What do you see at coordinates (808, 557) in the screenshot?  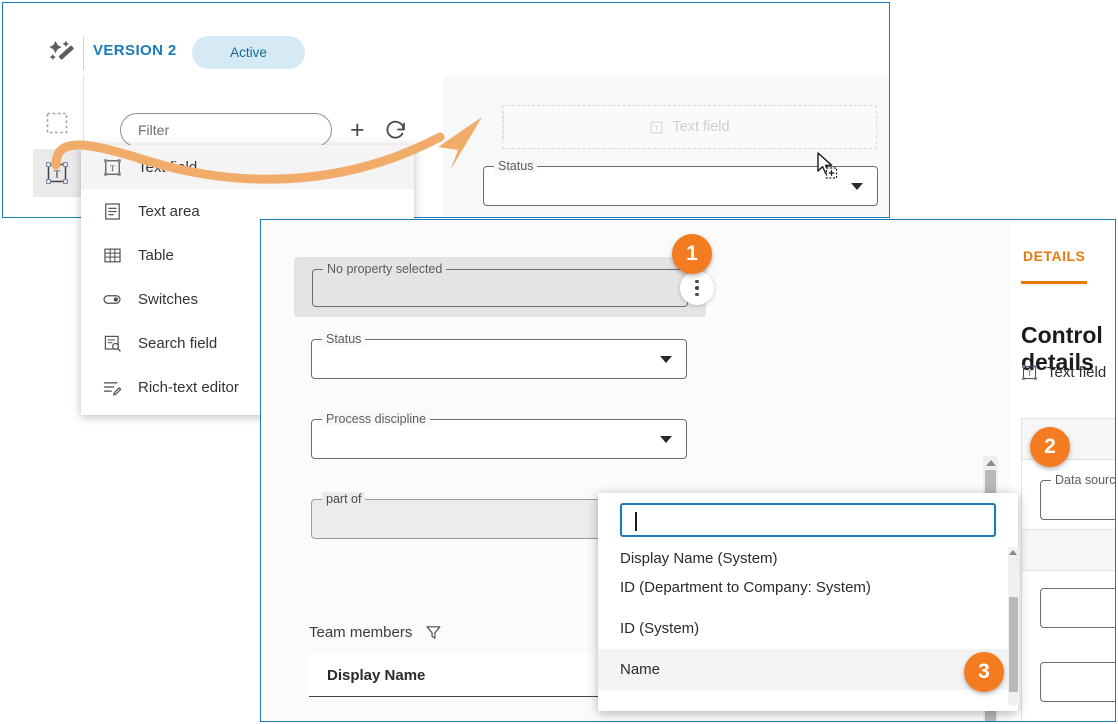 I see `list-item: Display Name (System)` at bounding box center [808, 557].